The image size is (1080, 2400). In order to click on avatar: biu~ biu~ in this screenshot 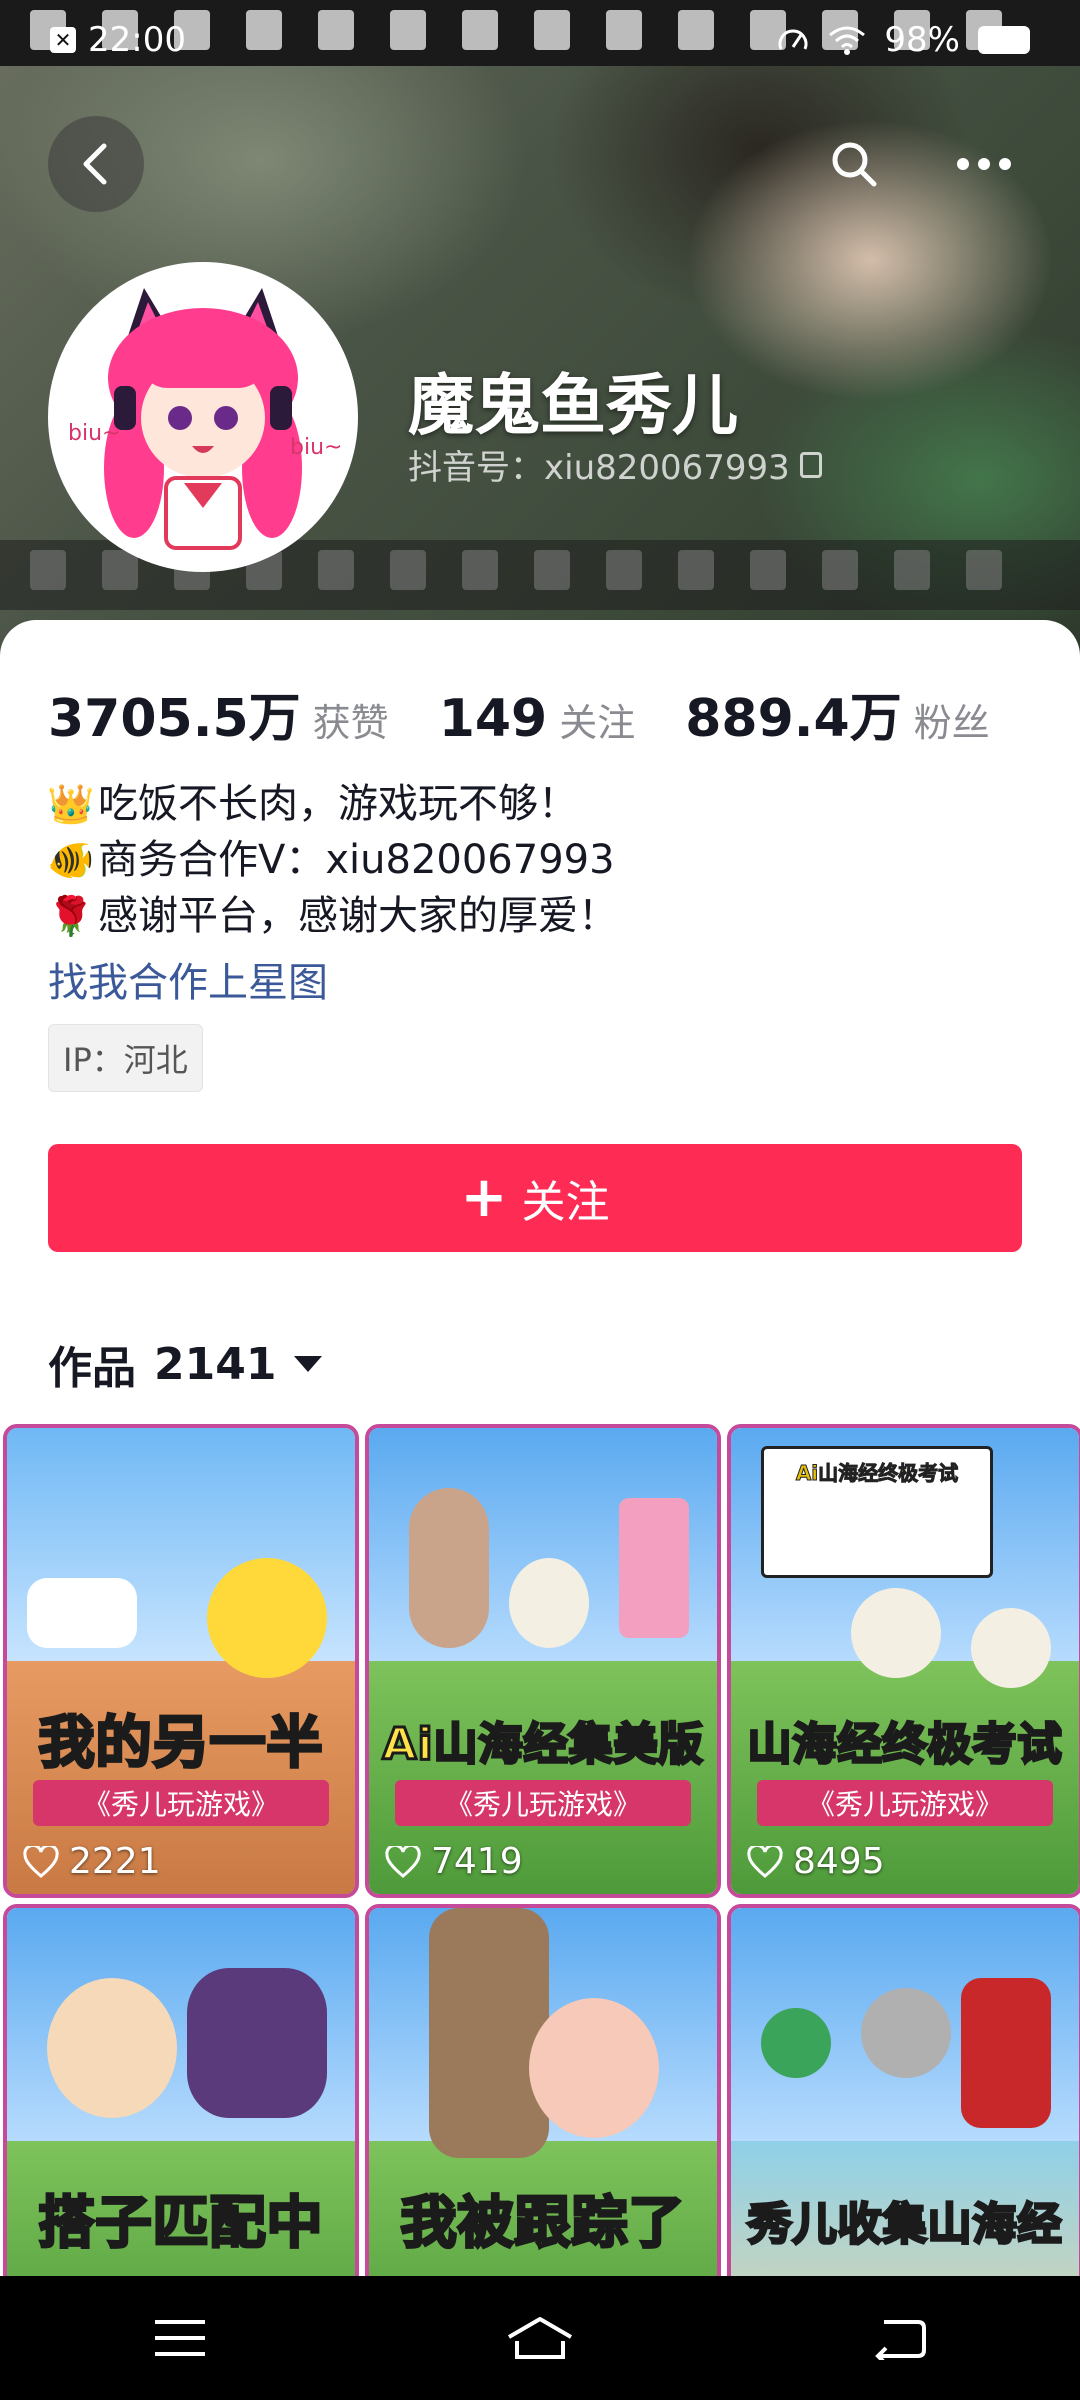, I will do `click(203, 417)`.